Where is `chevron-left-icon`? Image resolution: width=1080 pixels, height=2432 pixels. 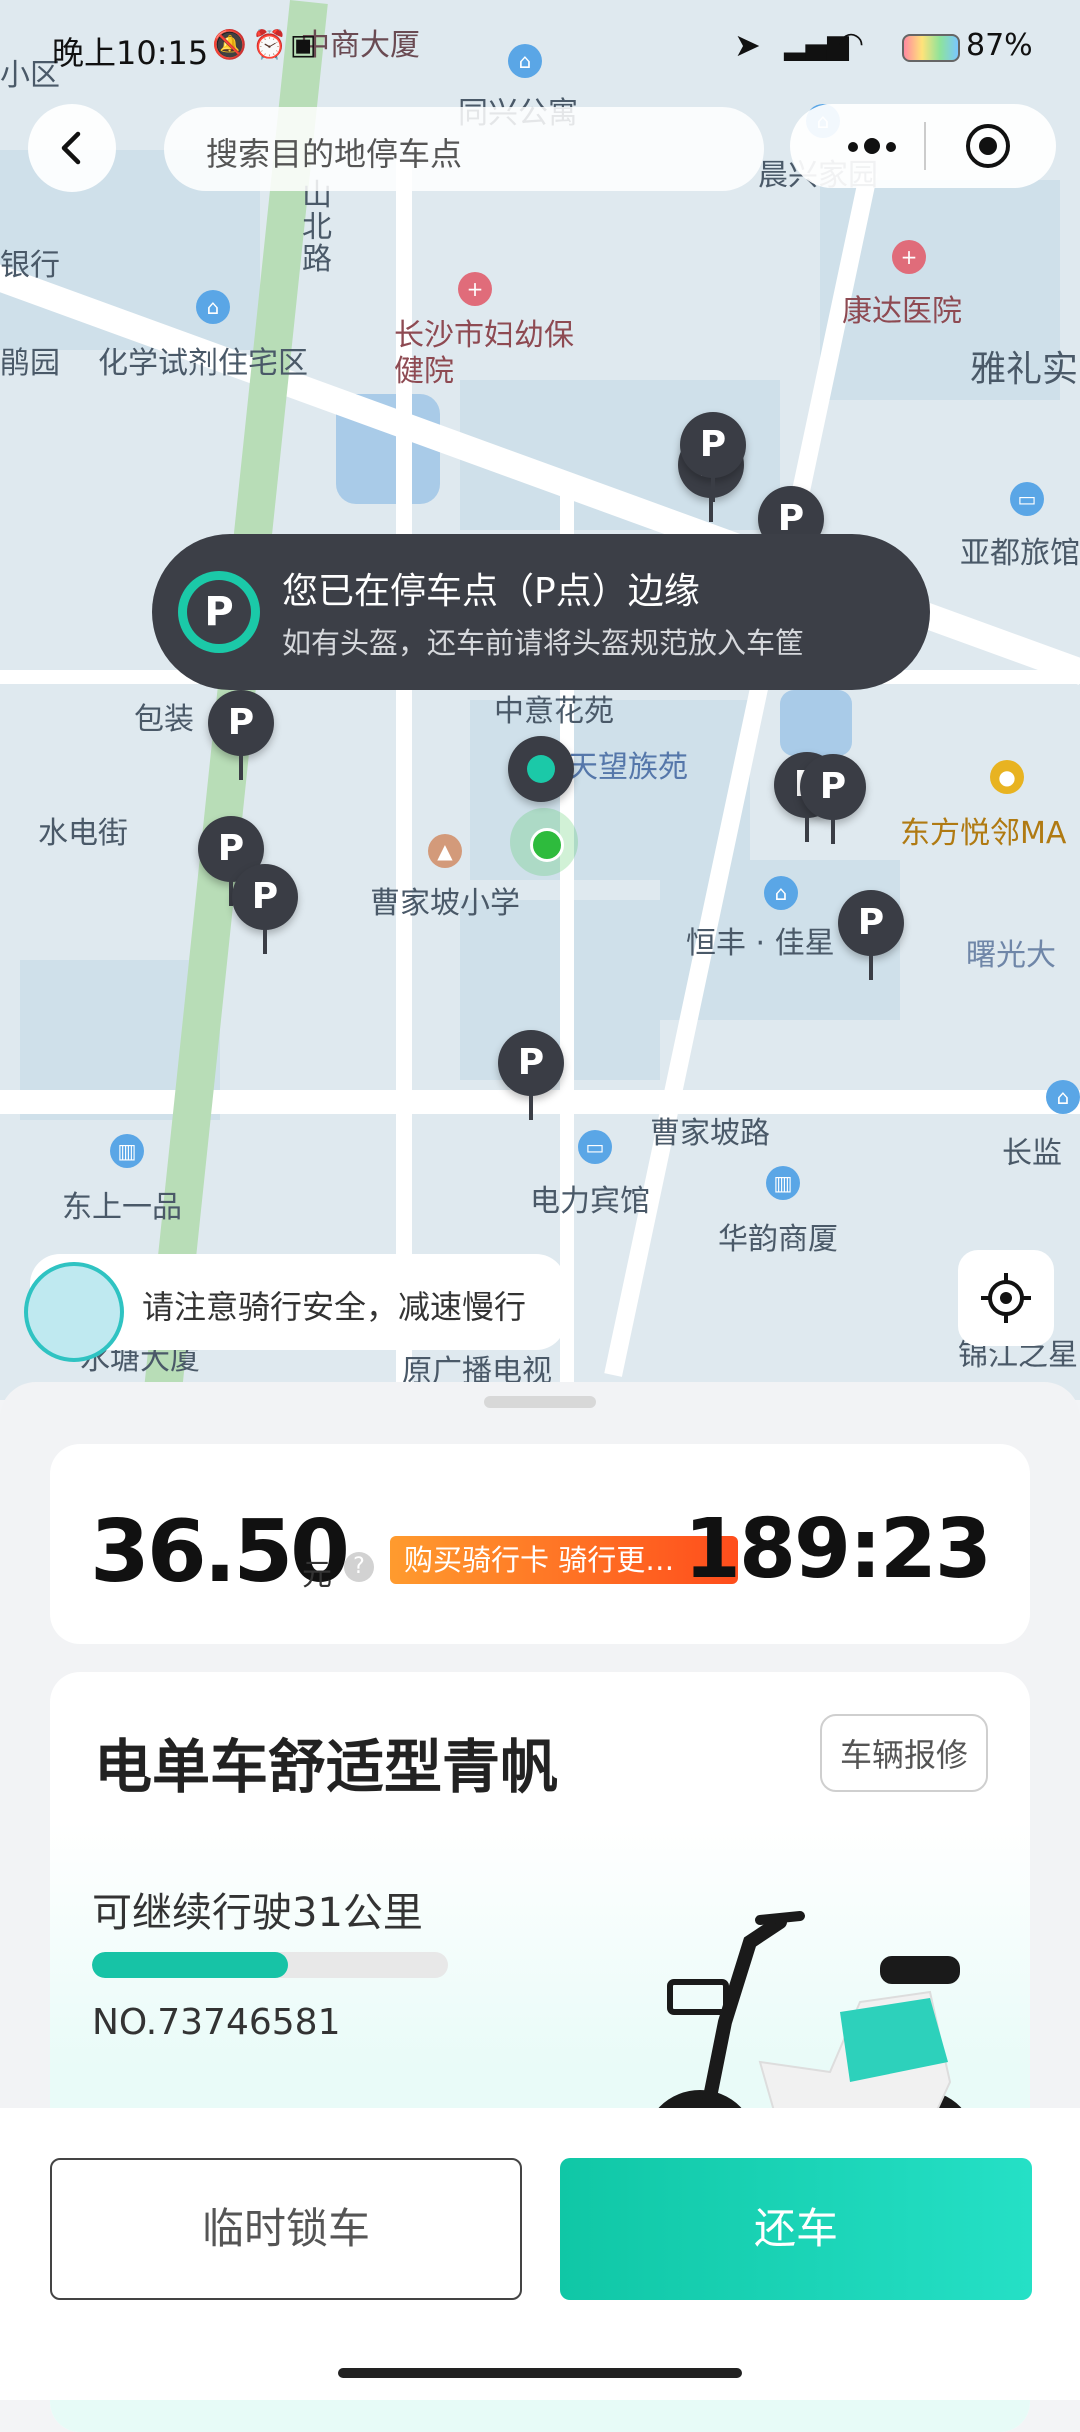
chevron-left-icon is located at coordinates (71, 148).